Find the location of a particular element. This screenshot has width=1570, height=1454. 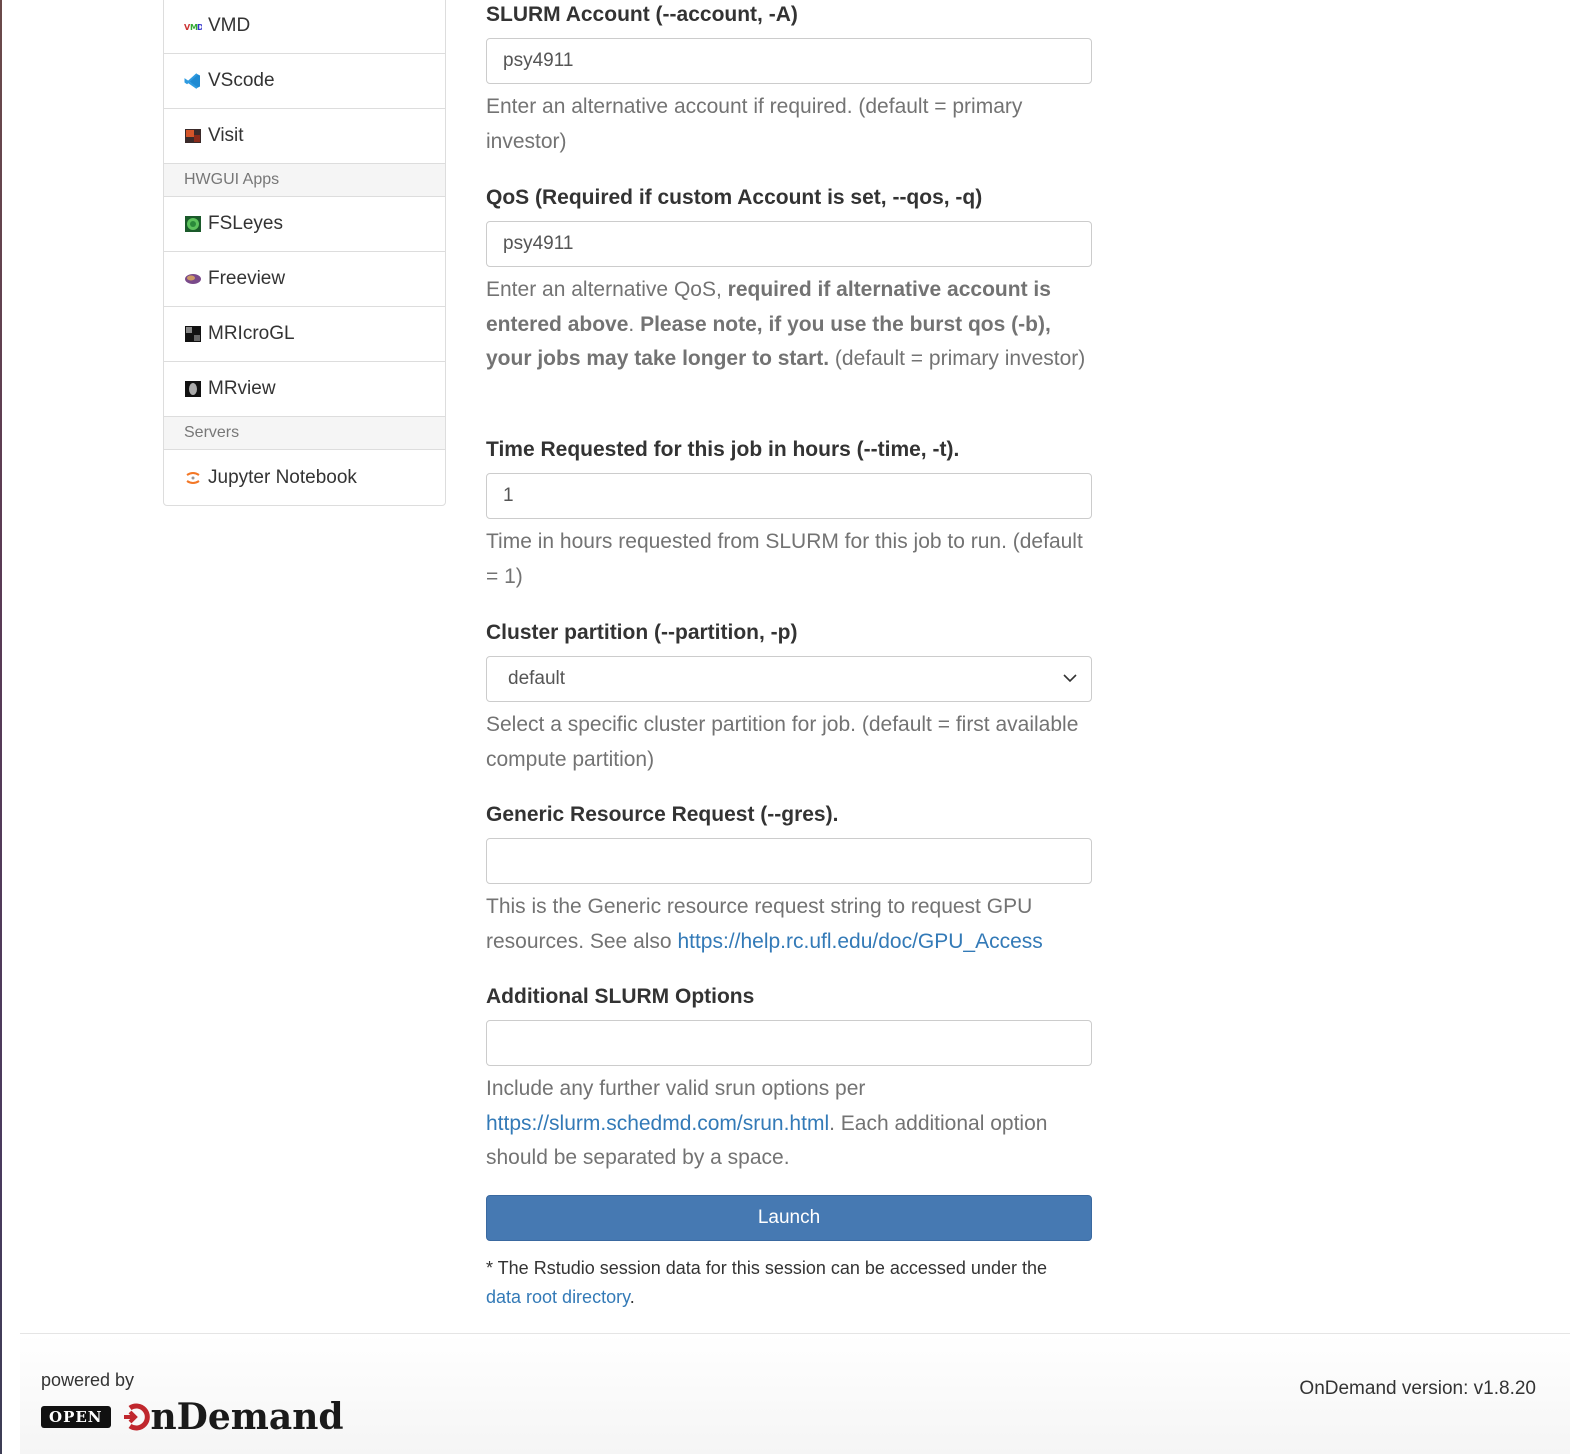

sidebar-header-hwgui: HWGUI Apps is located at coordinates (304, 180).